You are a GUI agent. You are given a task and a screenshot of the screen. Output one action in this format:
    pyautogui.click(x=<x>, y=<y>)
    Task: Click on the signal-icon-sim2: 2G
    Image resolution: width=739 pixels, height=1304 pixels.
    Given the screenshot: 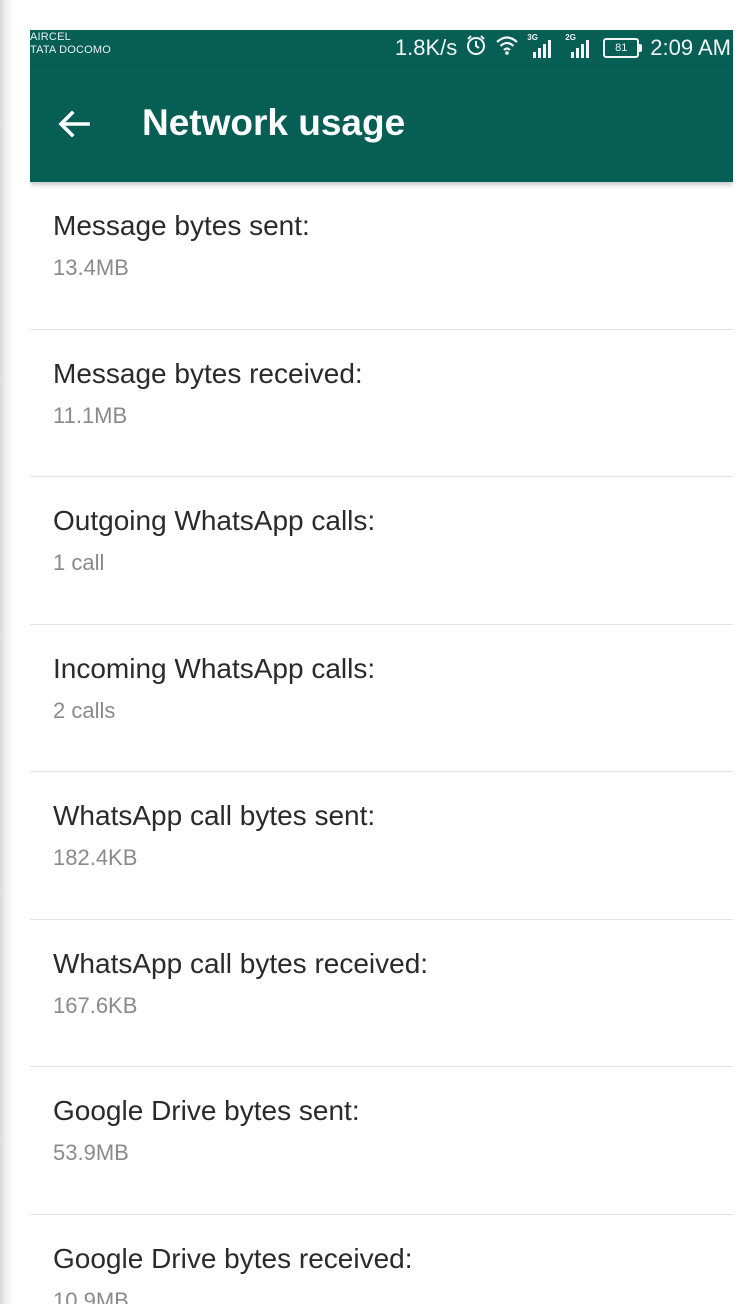 What is the action you would take?
    pyautogui.click(x=580, y=46)
    